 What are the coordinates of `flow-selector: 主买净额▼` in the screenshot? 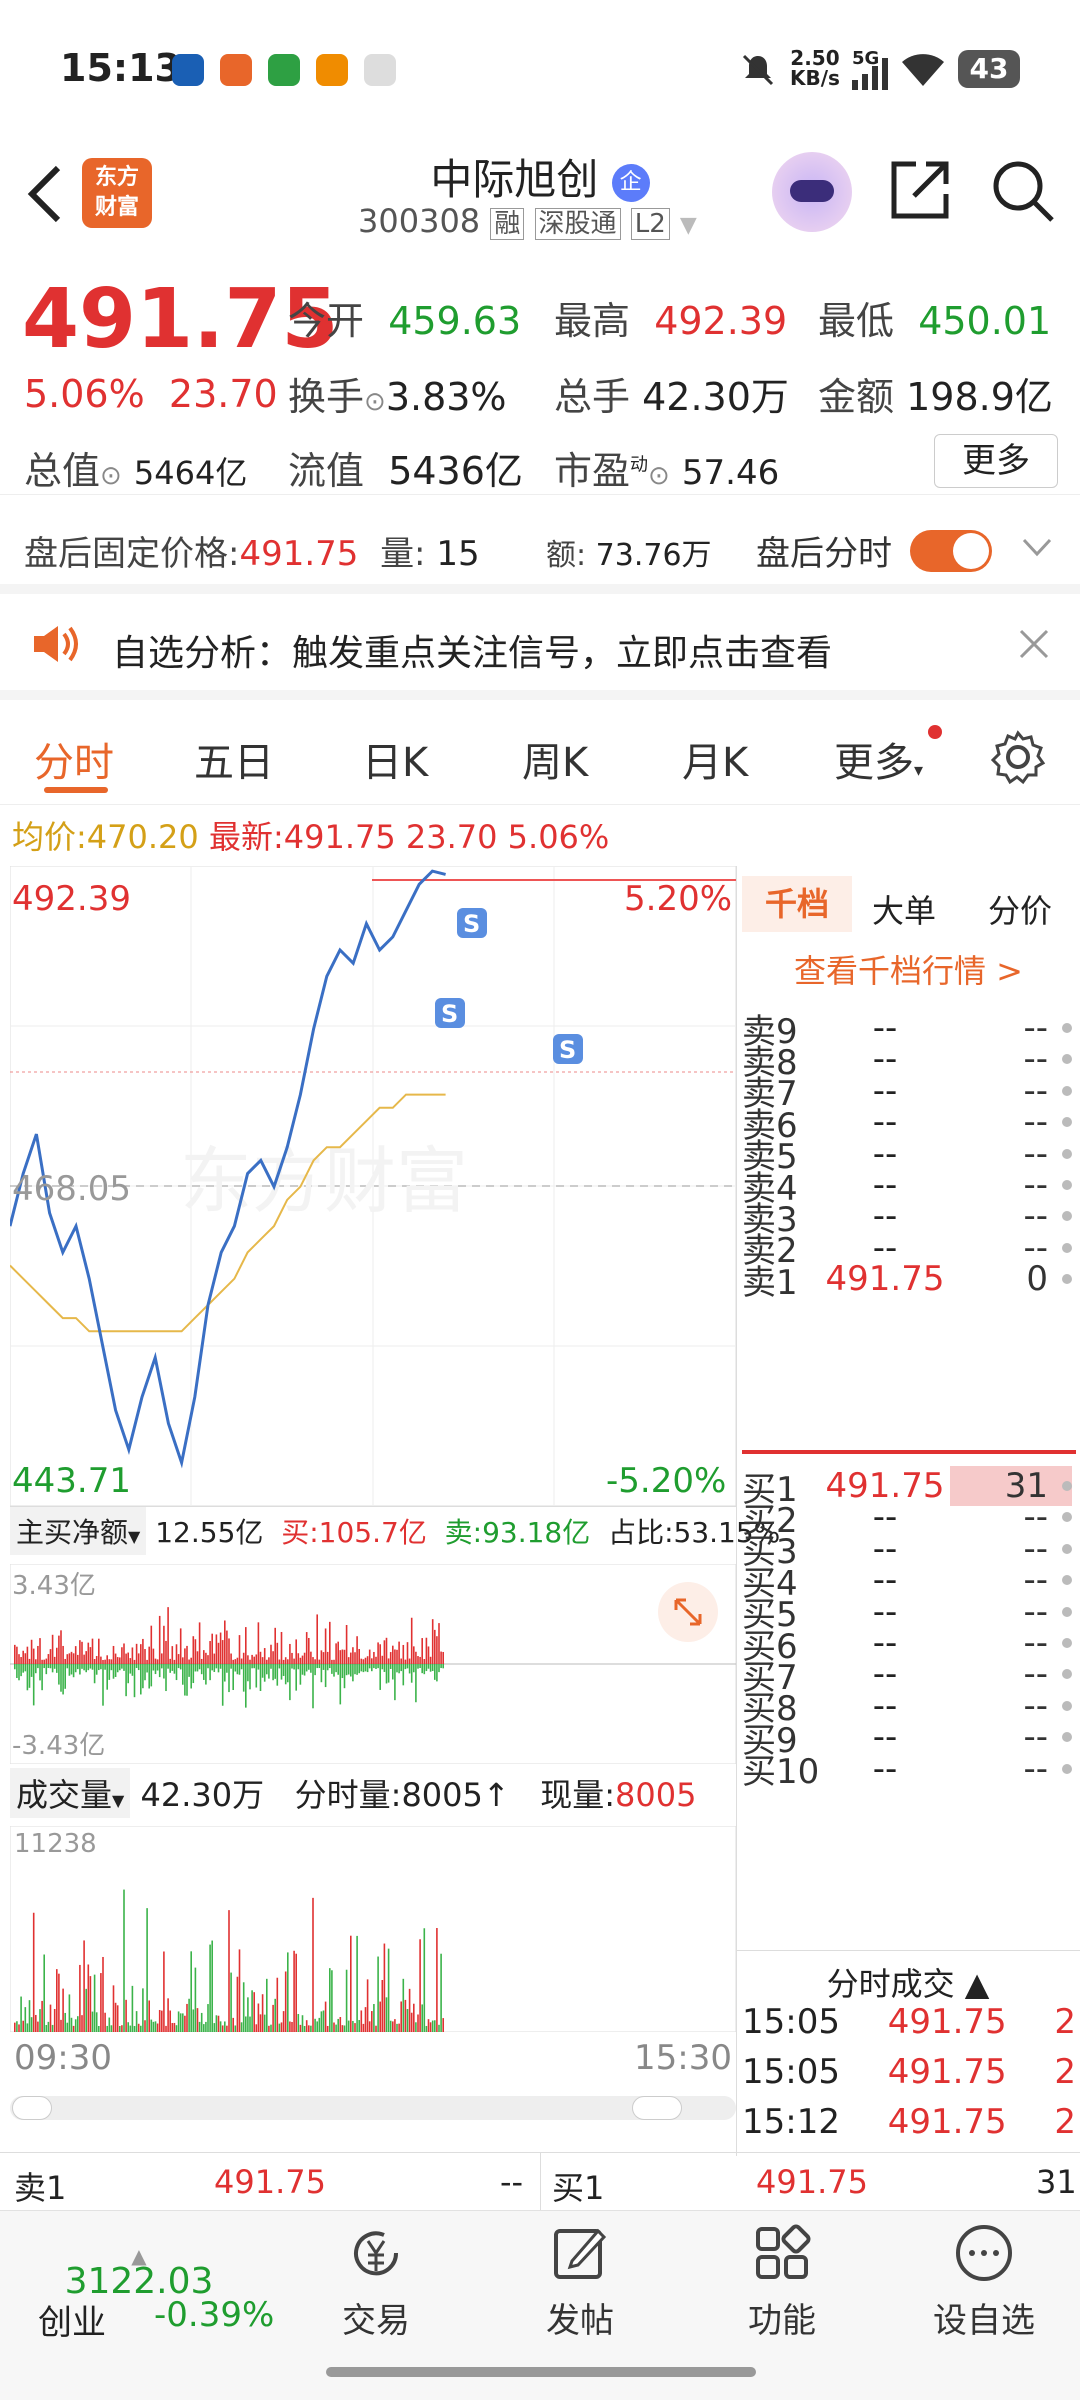 It's located at (78, 1531).